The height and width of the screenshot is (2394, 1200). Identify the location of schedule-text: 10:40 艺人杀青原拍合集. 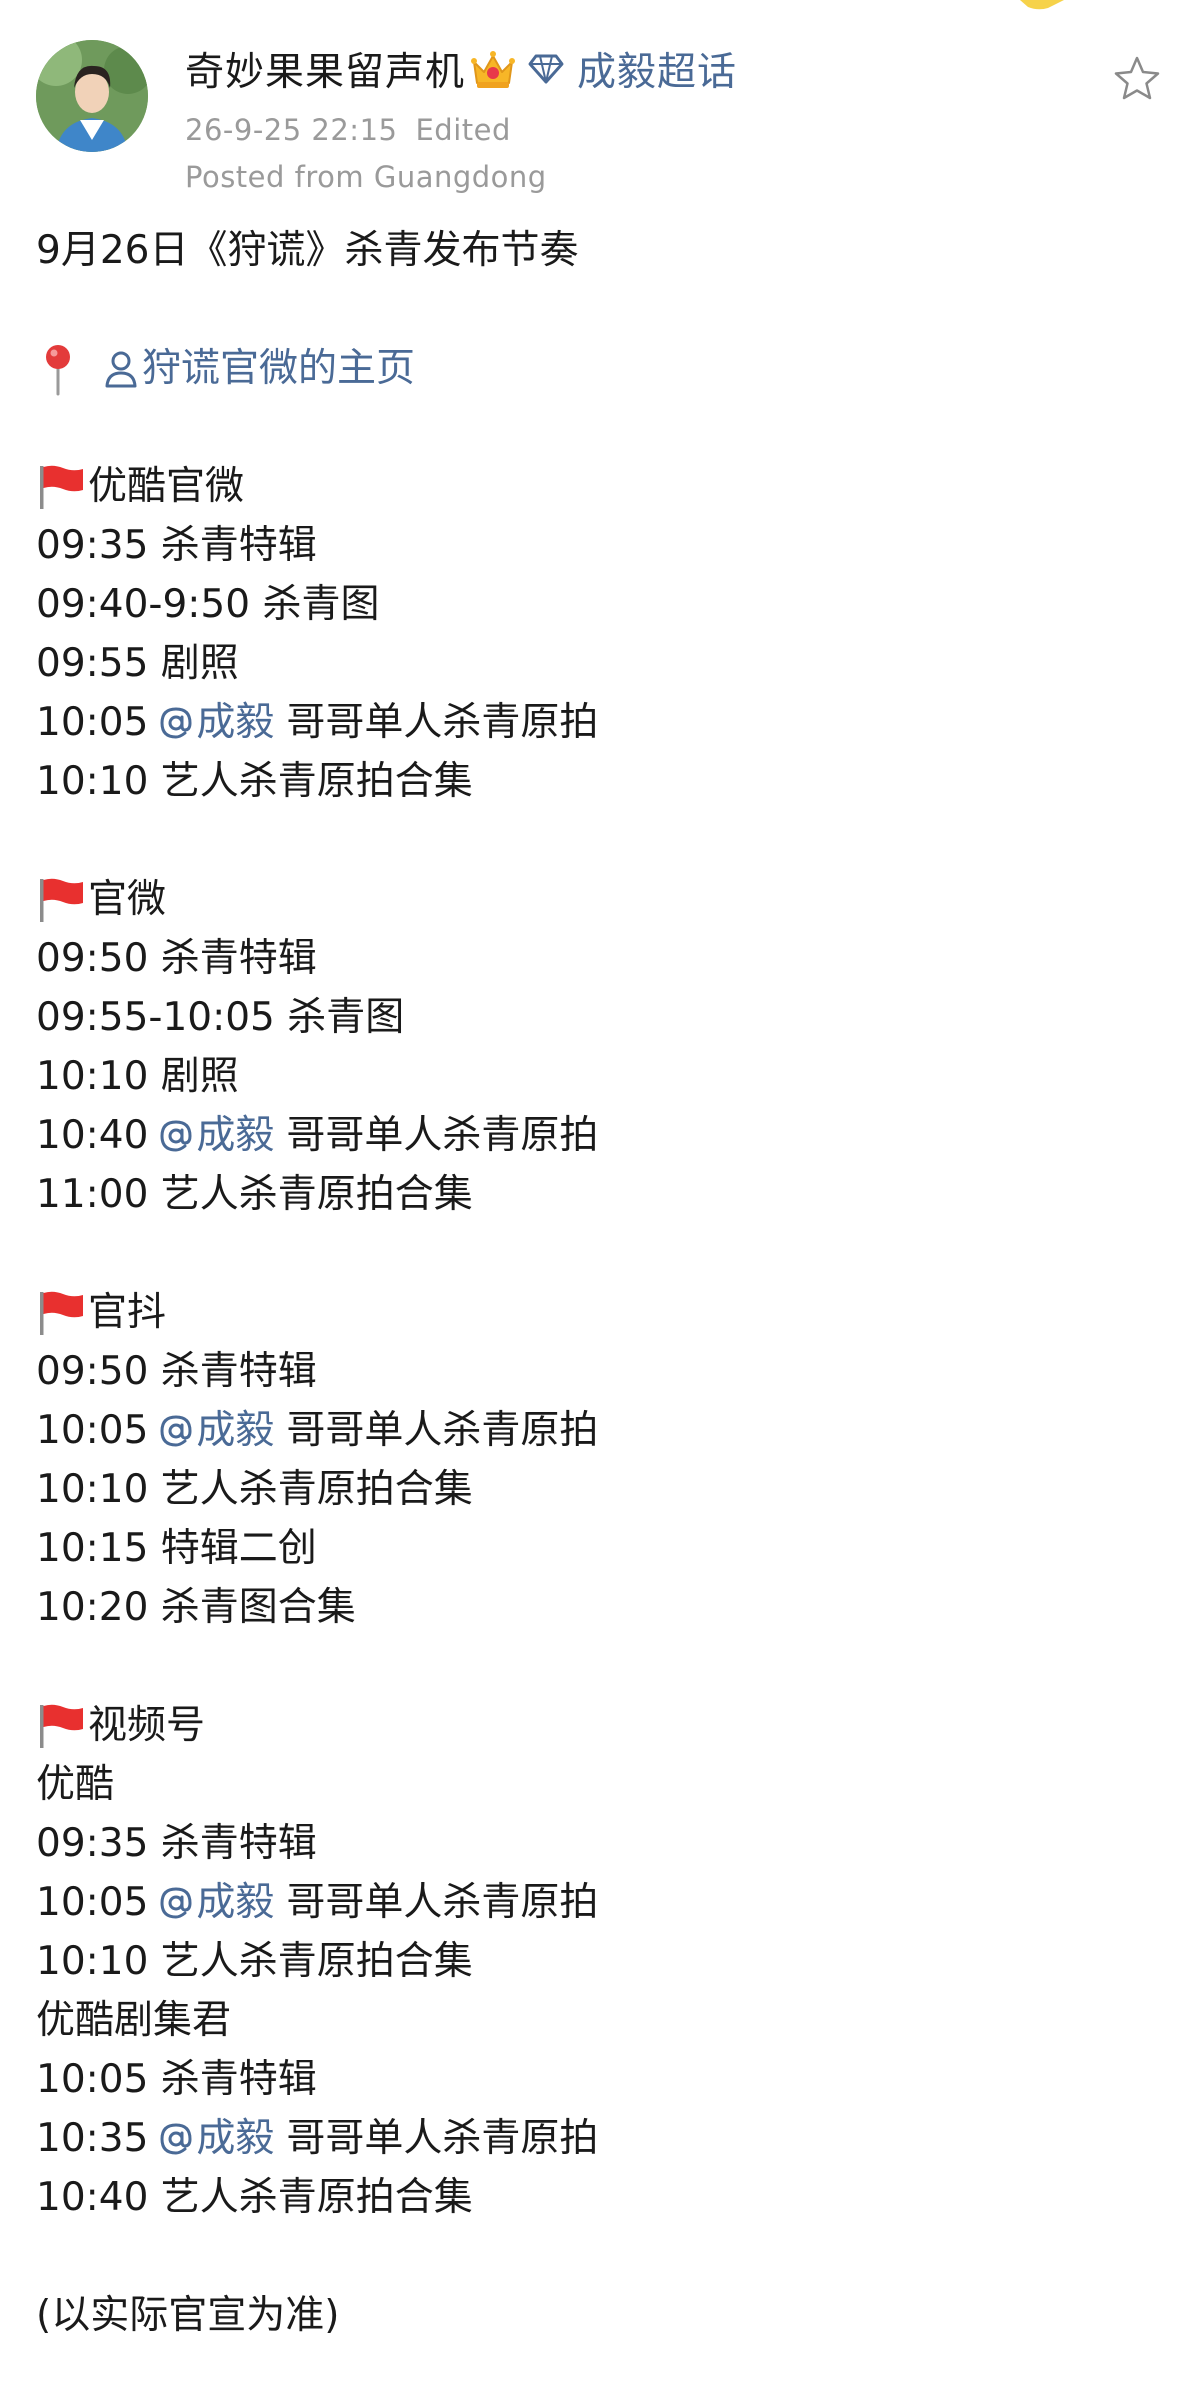
(254, 2197).